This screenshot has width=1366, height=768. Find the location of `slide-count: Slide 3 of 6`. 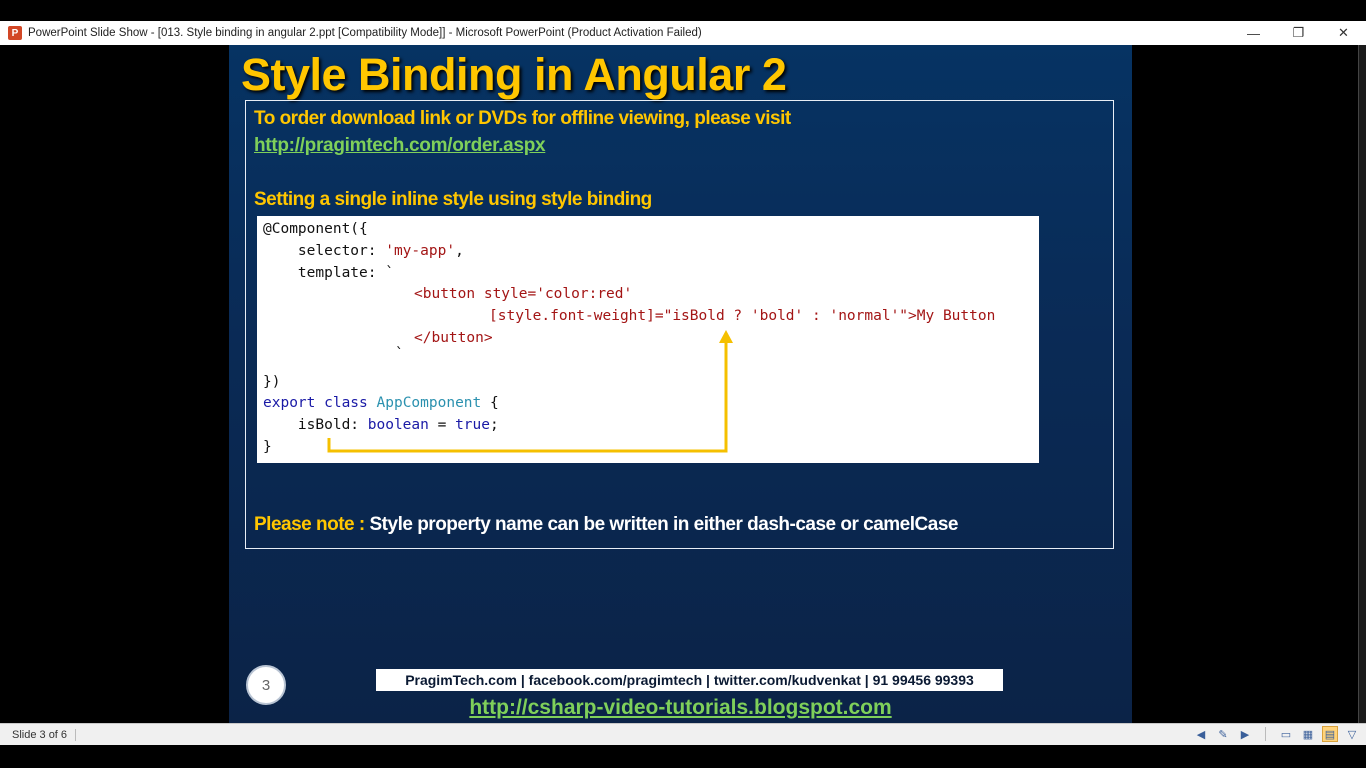

slide-count: Slide 3 of 6 is located at coordinates (44, 734).